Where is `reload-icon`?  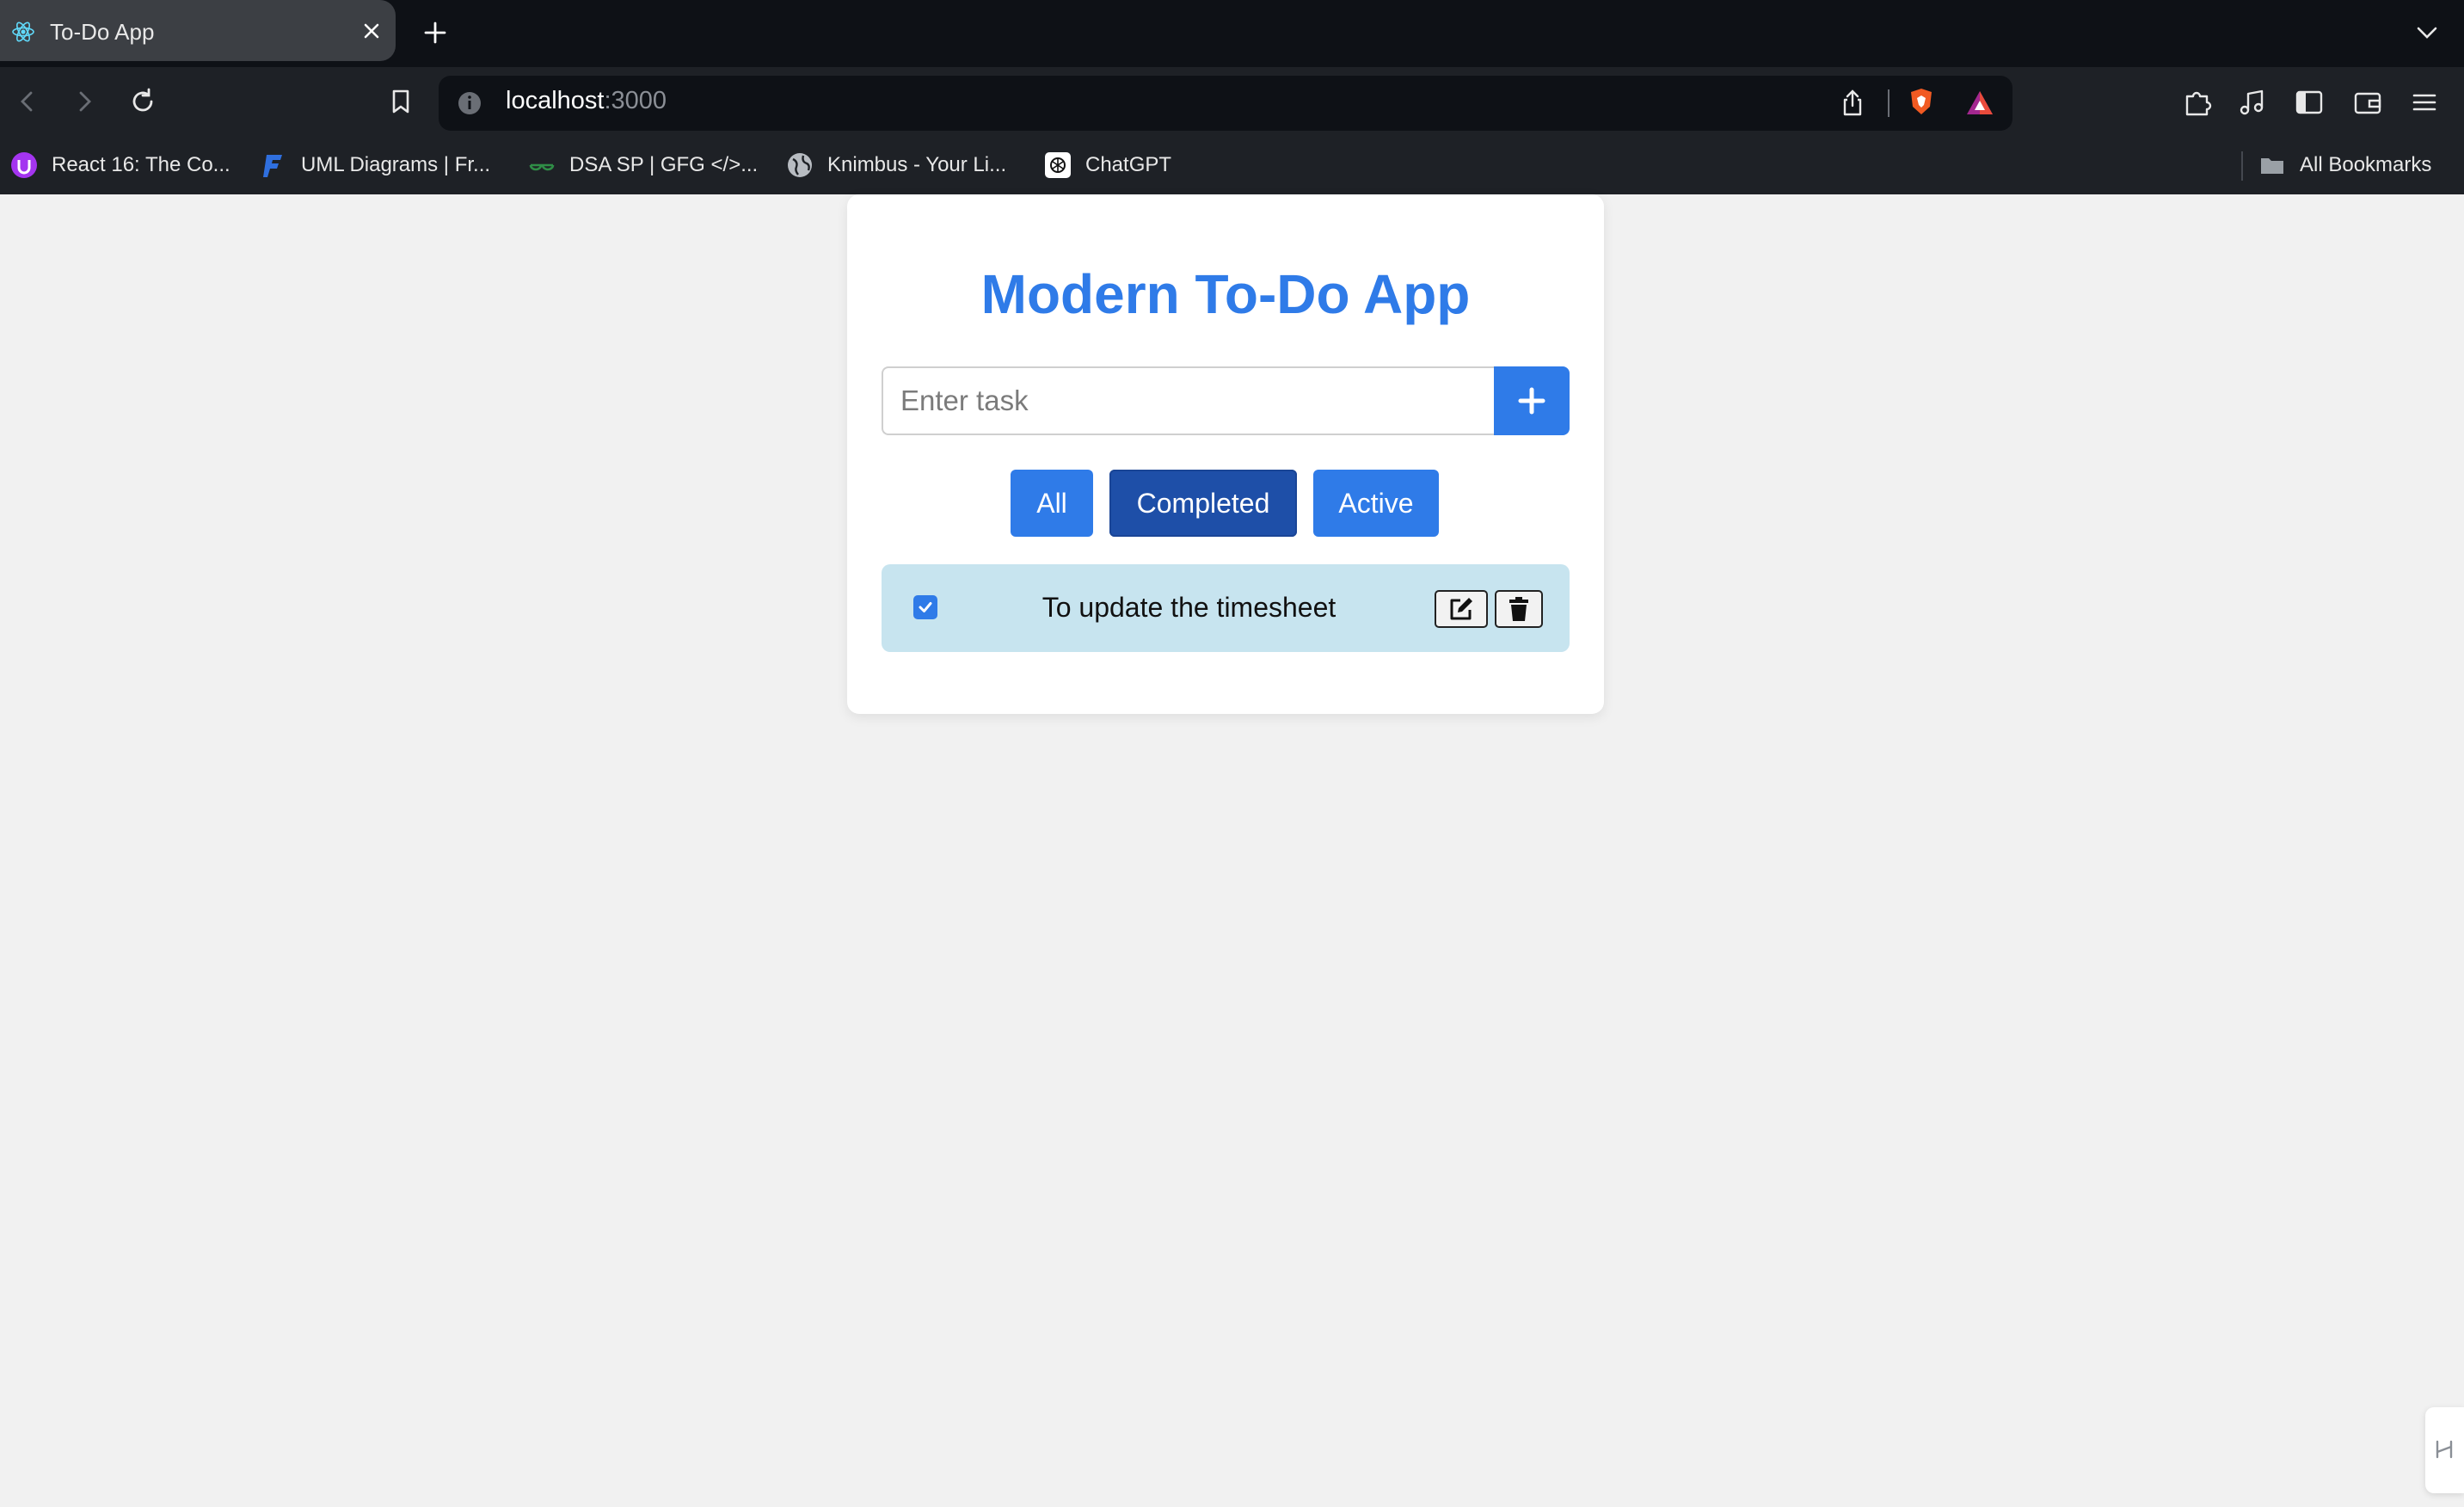 reload-icon is located at coordinates (142, 101).